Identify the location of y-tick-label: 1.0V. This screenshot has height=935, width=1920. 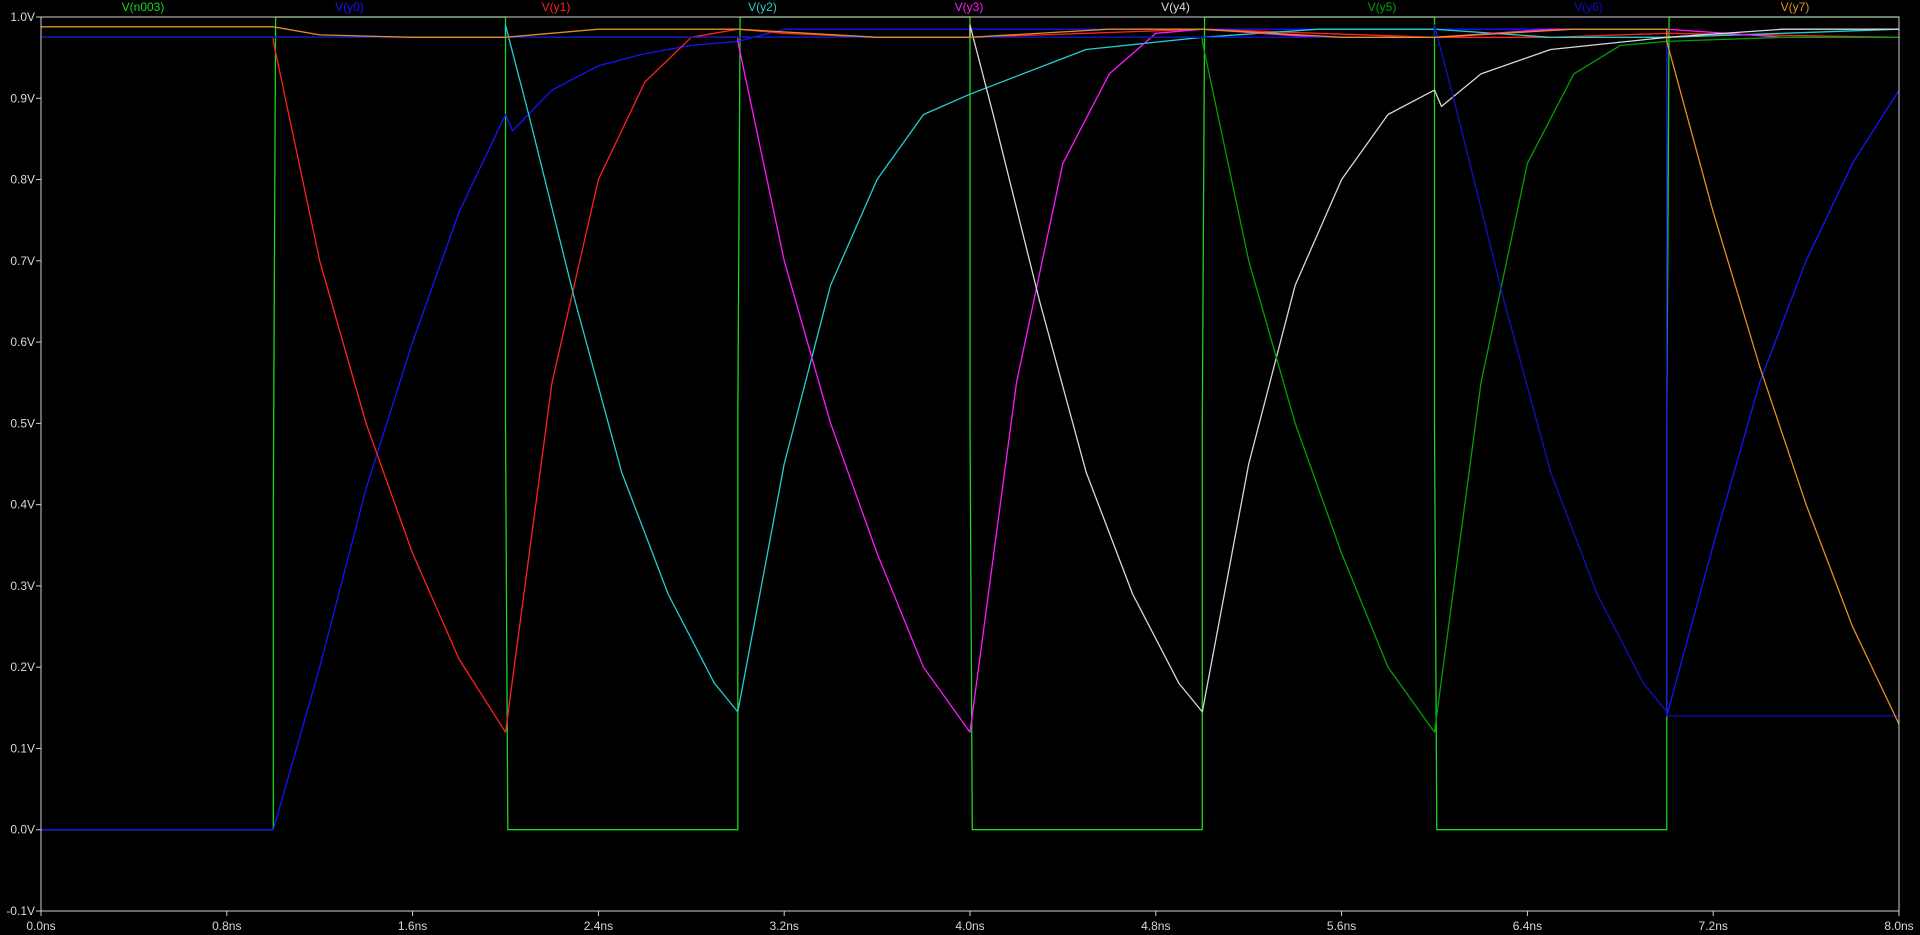
(22, 17).